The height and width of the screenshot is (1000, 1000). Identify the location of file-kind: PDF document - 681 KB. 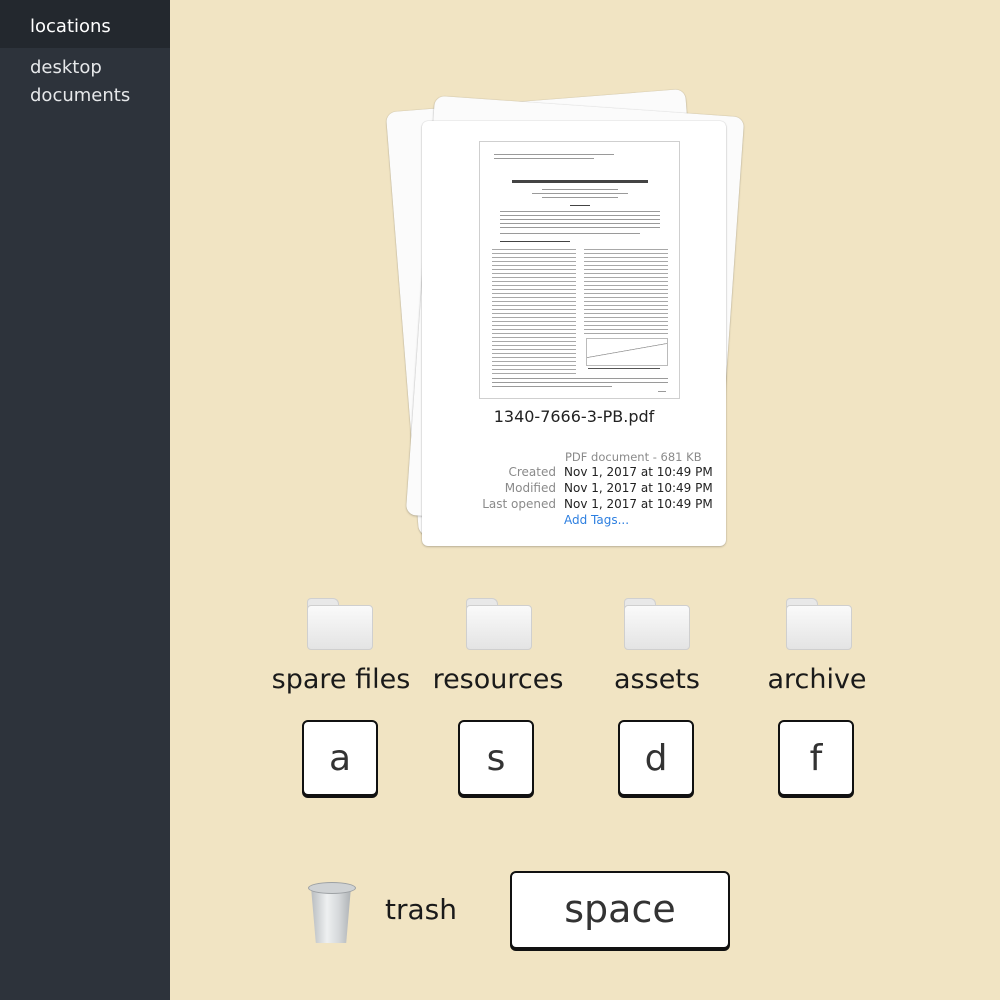
(633, 457).